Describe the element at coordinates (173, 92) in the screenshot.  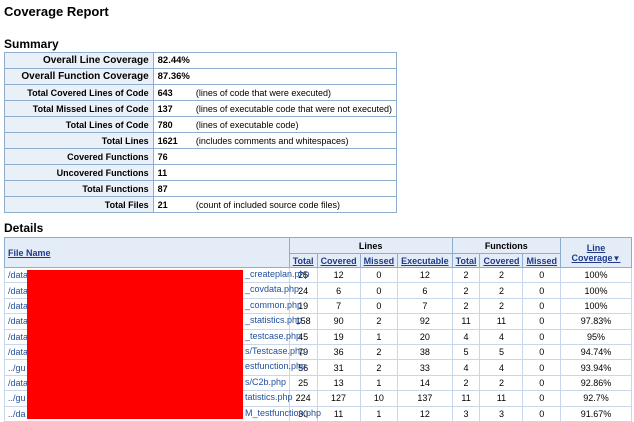
I see `summary-value: 643` at that location.